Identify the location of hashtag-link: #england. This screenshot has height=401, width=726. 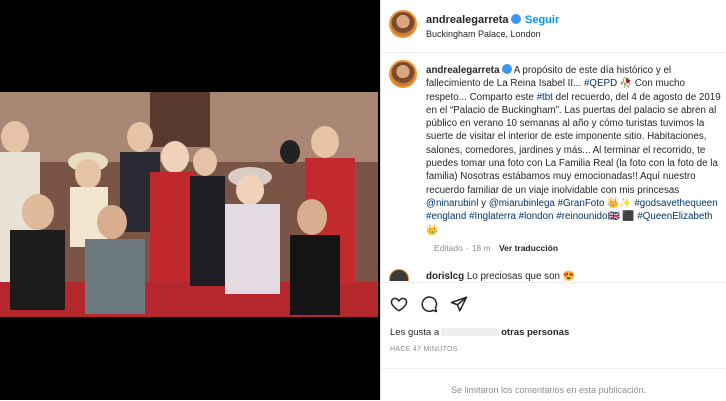
(446, 216).